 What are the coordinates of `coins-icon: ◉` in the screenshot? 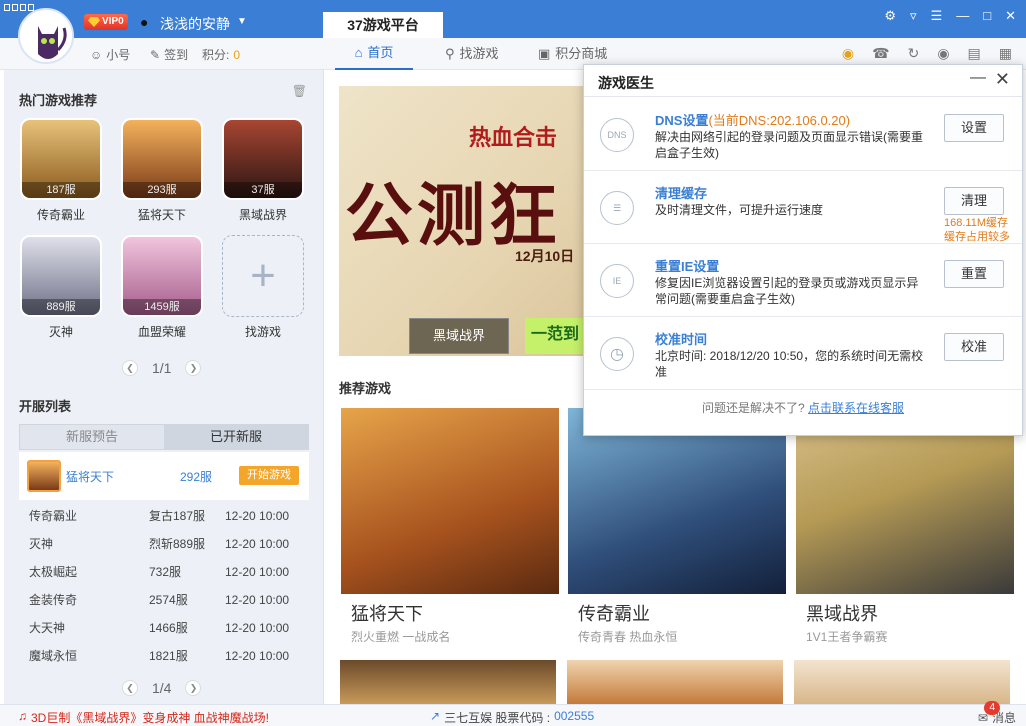 It's located at (848, 53).